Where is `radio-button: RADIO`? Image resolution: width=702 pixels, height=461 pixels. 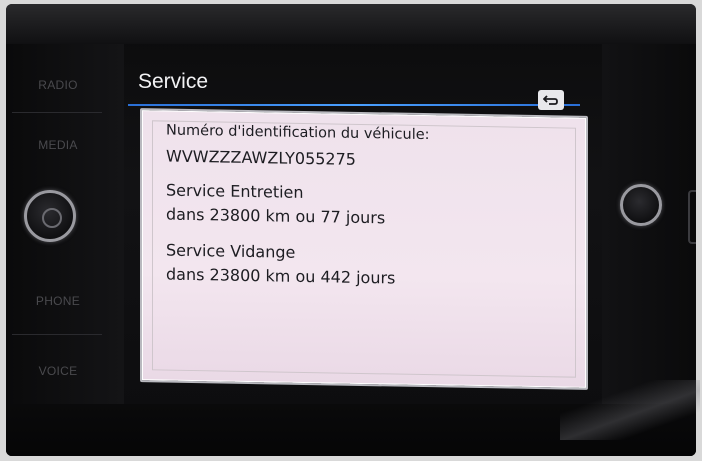 radio-button: RADIO is located at coordinates (58, 85).